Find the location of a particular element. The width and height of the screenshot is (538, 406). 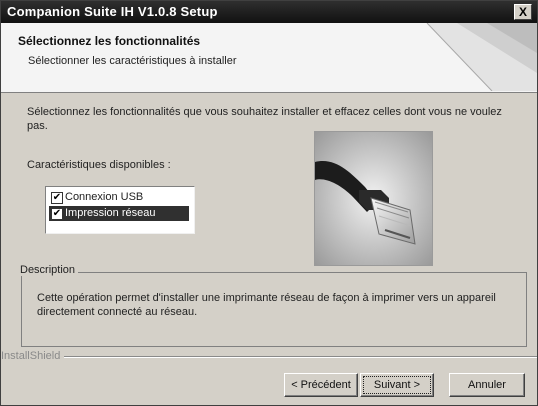

next-button: Suivant > is located at coordinates (397, 385).